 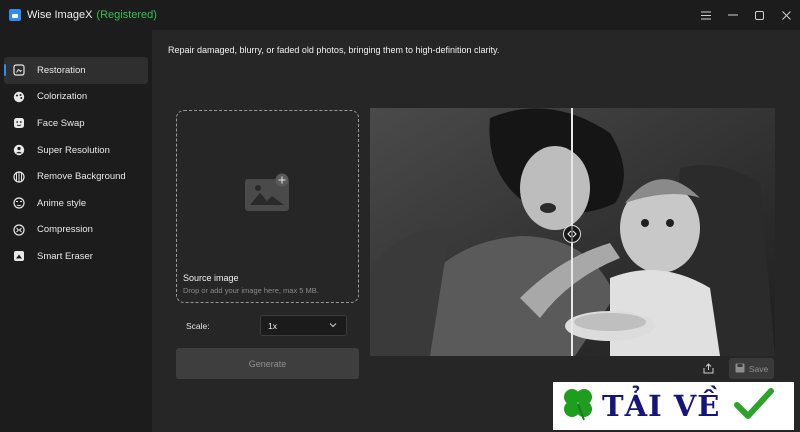 I want to click on hamburger-icon, so click(x=705, y=15).